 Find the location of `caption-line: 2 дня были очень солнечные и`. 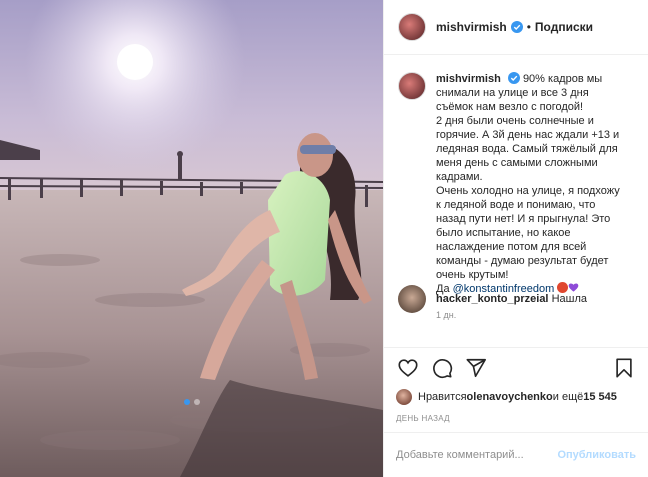

caption-line: 2 дня были очень солнечные и is located at coordinates (515, 121).